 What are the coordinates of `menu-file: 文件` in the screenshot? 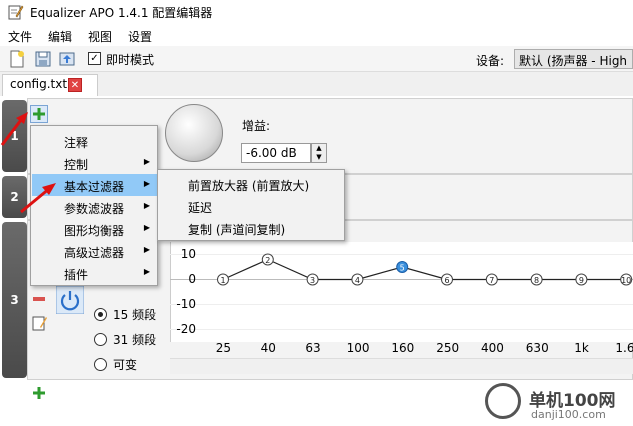 It's located at (20, 36).